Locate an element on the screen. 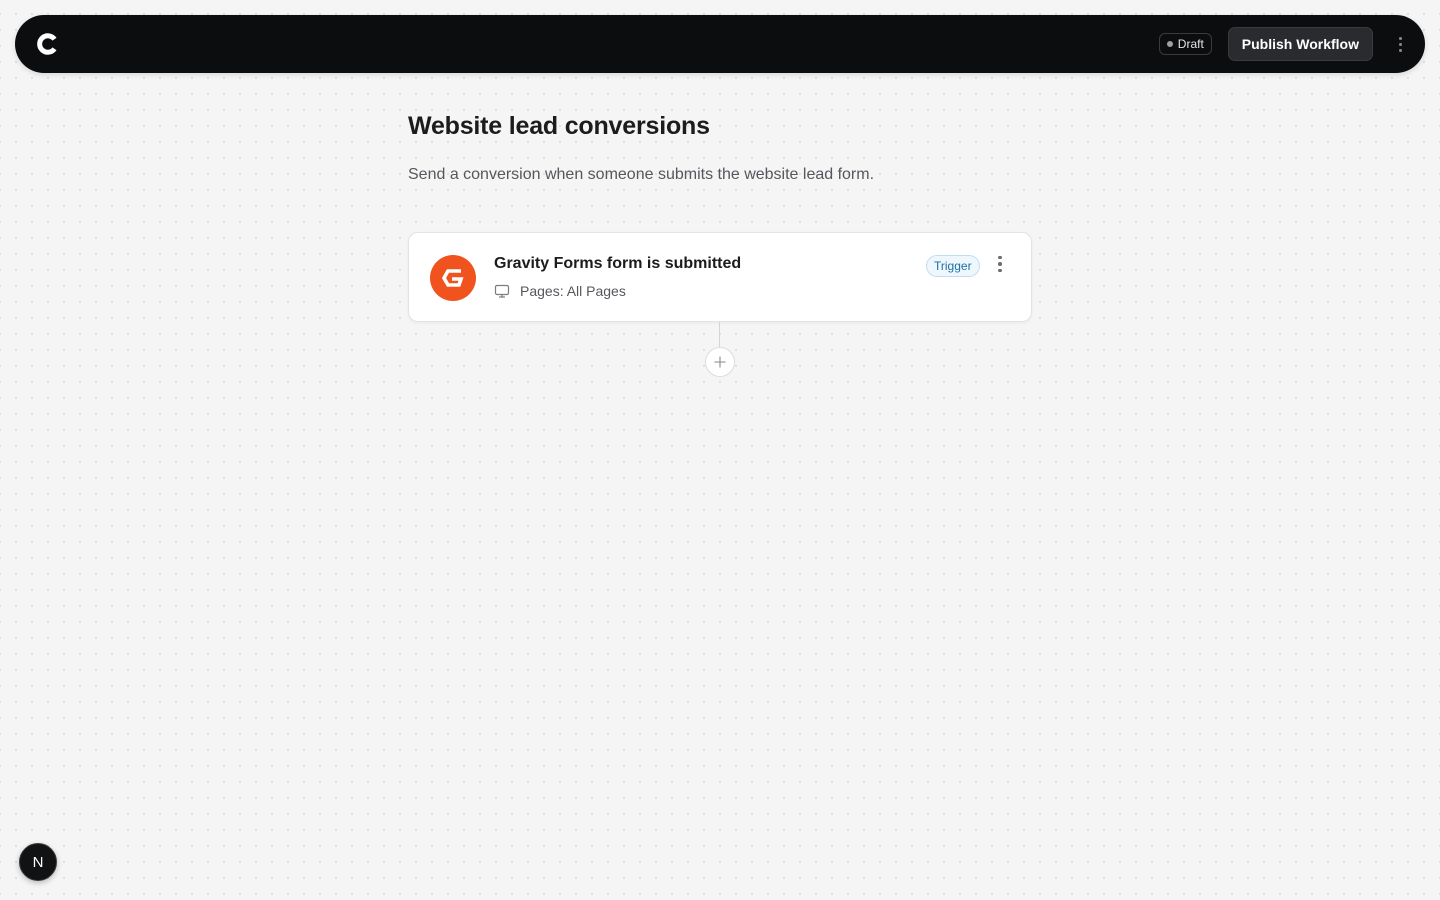 The image size is (1440, 900). plus-icon is located at coordinates (720, 362).